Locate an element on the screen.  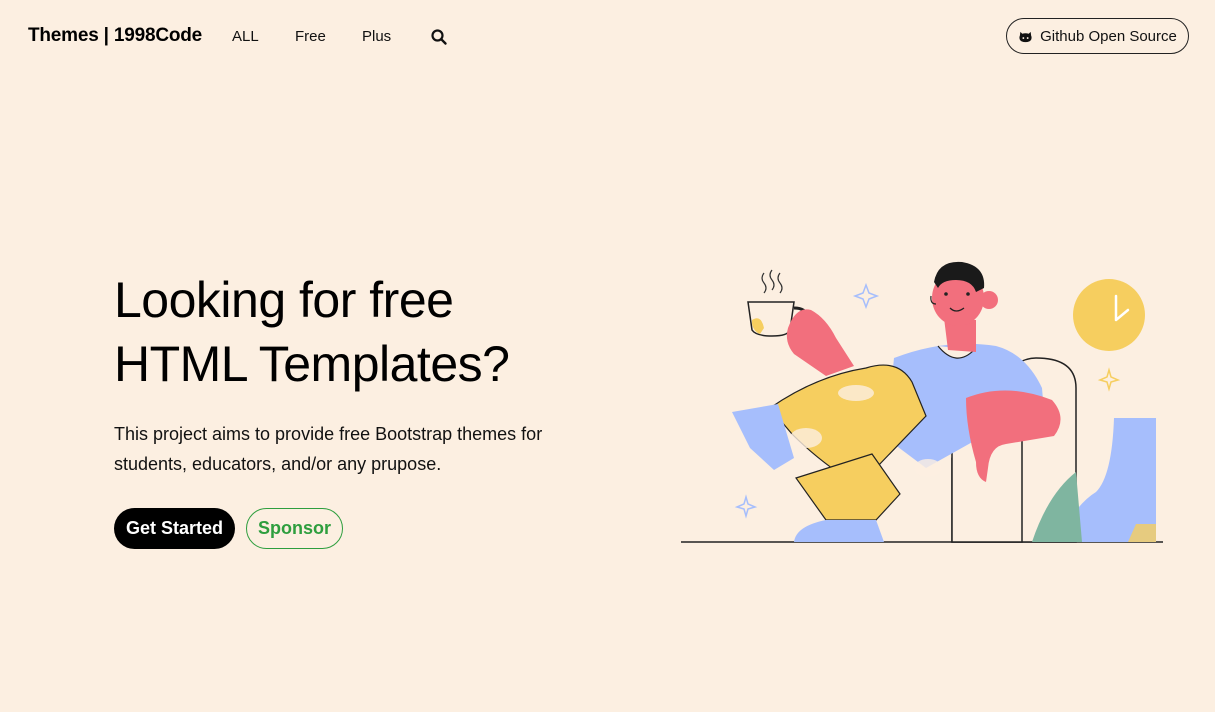
steam-lines is located at coordinates (772, 281).